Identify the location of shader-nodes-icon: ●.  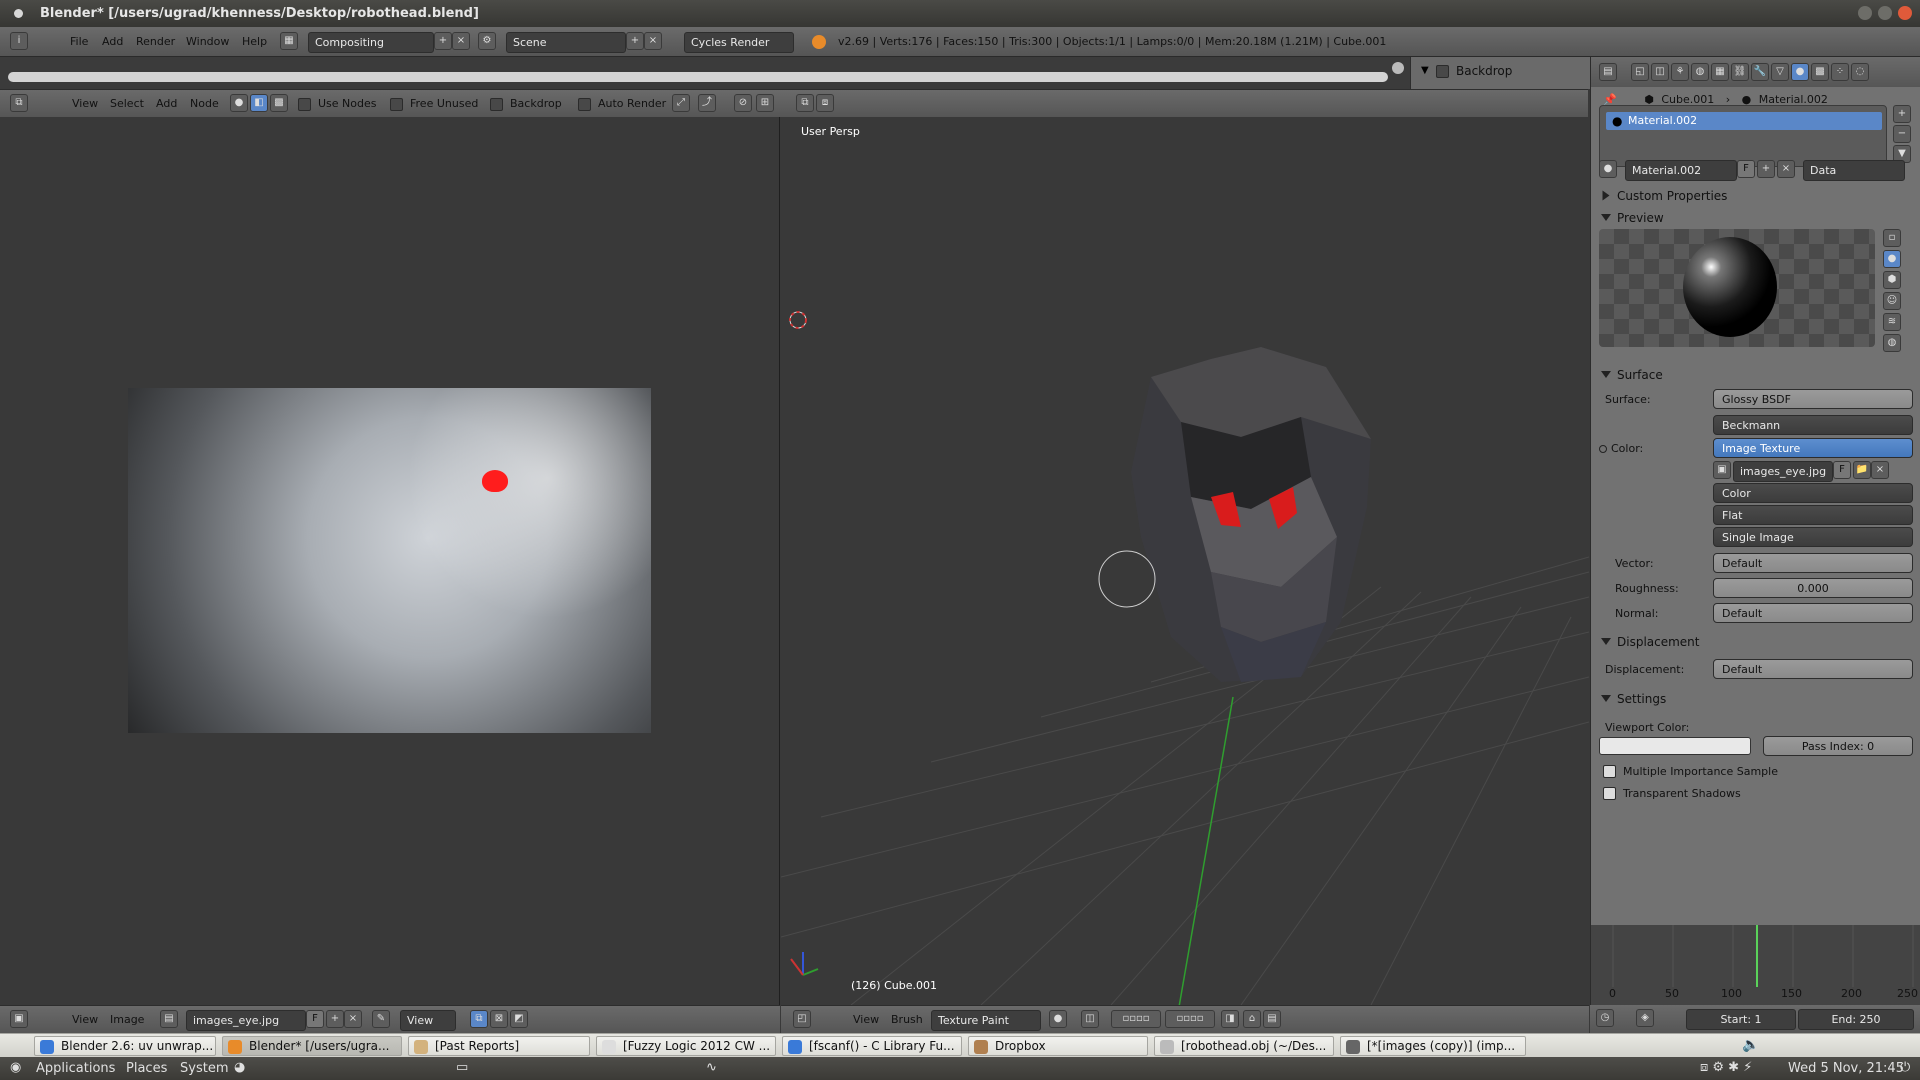
(239, 103).